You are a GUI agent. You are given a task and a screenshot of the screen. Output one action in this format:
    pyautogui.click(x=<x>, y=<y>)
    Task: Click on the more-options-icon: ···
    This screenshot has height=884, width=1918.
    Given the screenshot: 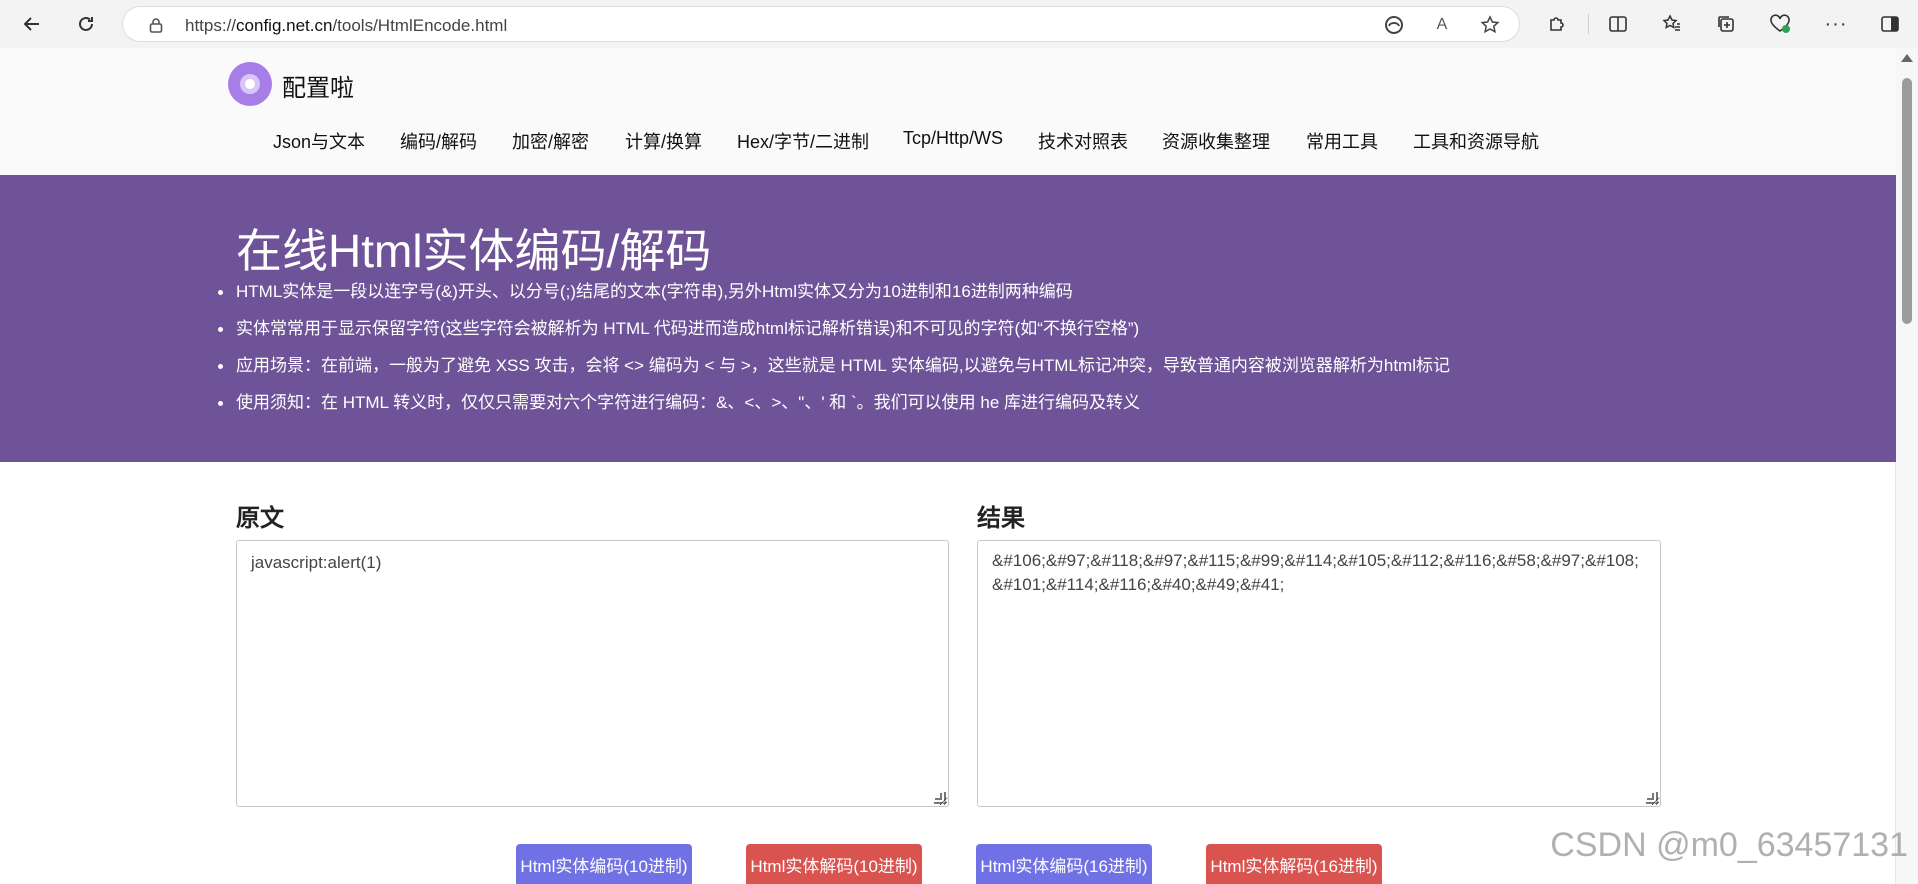 What is the action you would take?
    pyautogui.click(x=1836, y=24)
    